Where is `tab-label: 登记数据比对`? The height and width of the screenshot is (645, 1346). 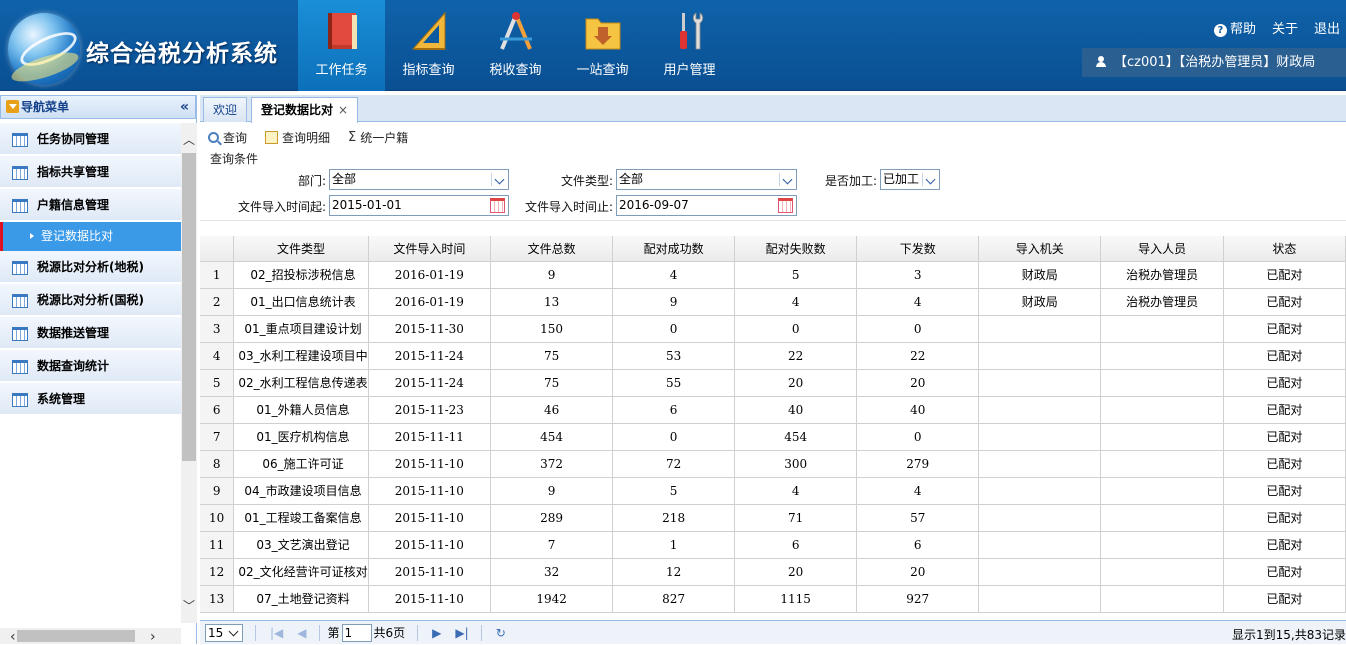
tab-label: 登记数据比对 is located at coordinates (297, 110).